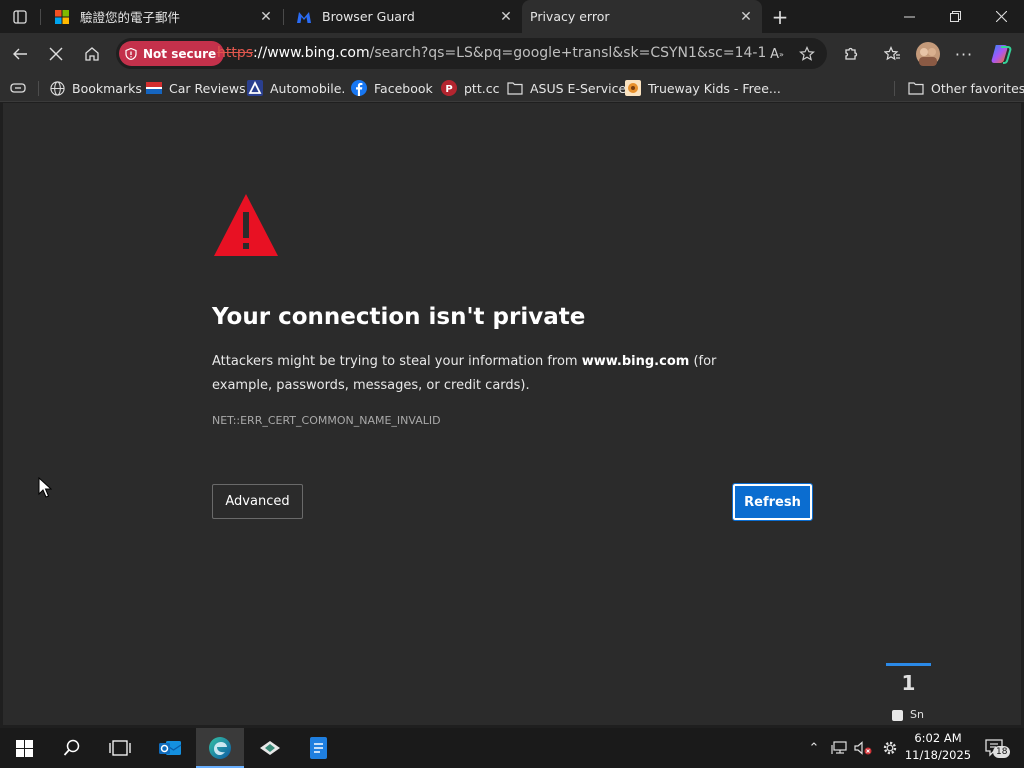  What do you see at coordinates (897, 715) in the screenshot?
I see `widget-checkbox` at bounding box center [897, 715].